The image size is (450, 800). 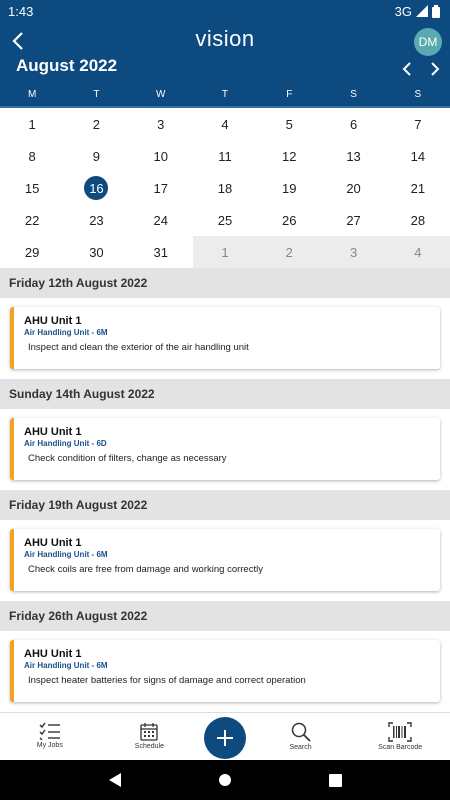 I want to click on calendar-day: 22, so click(x=32, y=220).